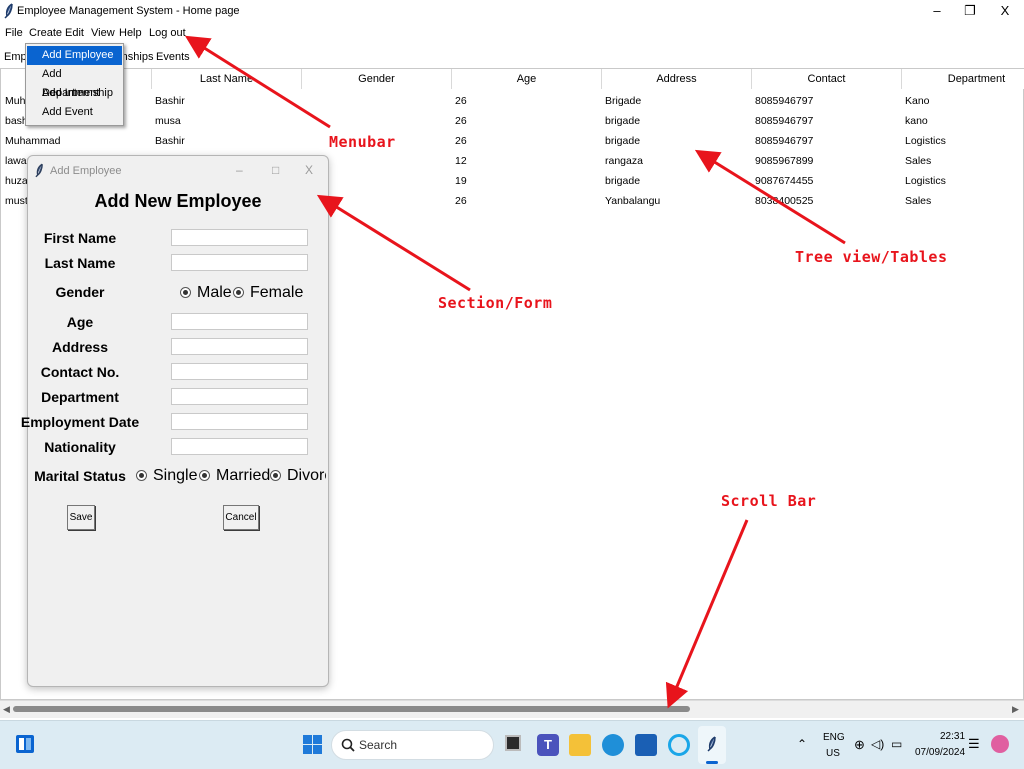  Describe the element at coordinates (1000, 744) in the screenshot. I see `copilot-icon` at that location.